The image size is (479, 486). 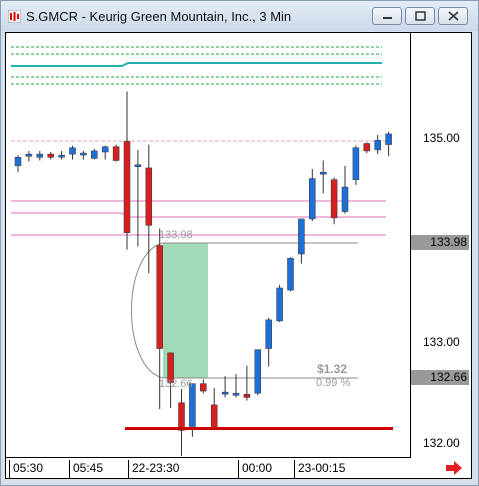 What do you see at coordinates (454, 468) in the screenshot?
I see `scroll-right-arrow-icon` at bounding box center [454, 468].